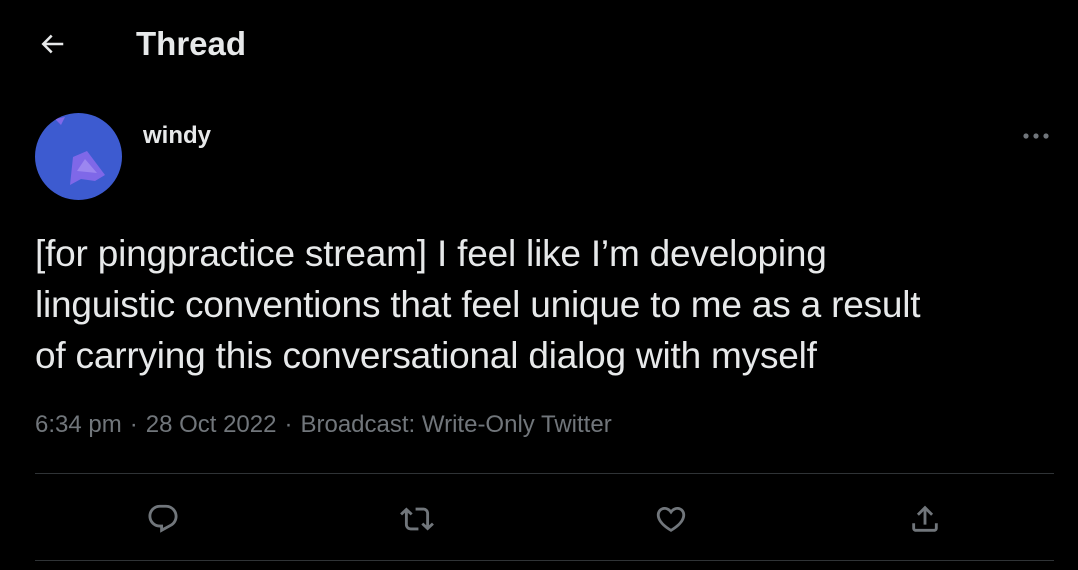 This screenshot has width=1078, height=570. What do you see at coordinates (177, 136) in the screenshot?
I see `author-name: windy` at bounding box center [177, 136].